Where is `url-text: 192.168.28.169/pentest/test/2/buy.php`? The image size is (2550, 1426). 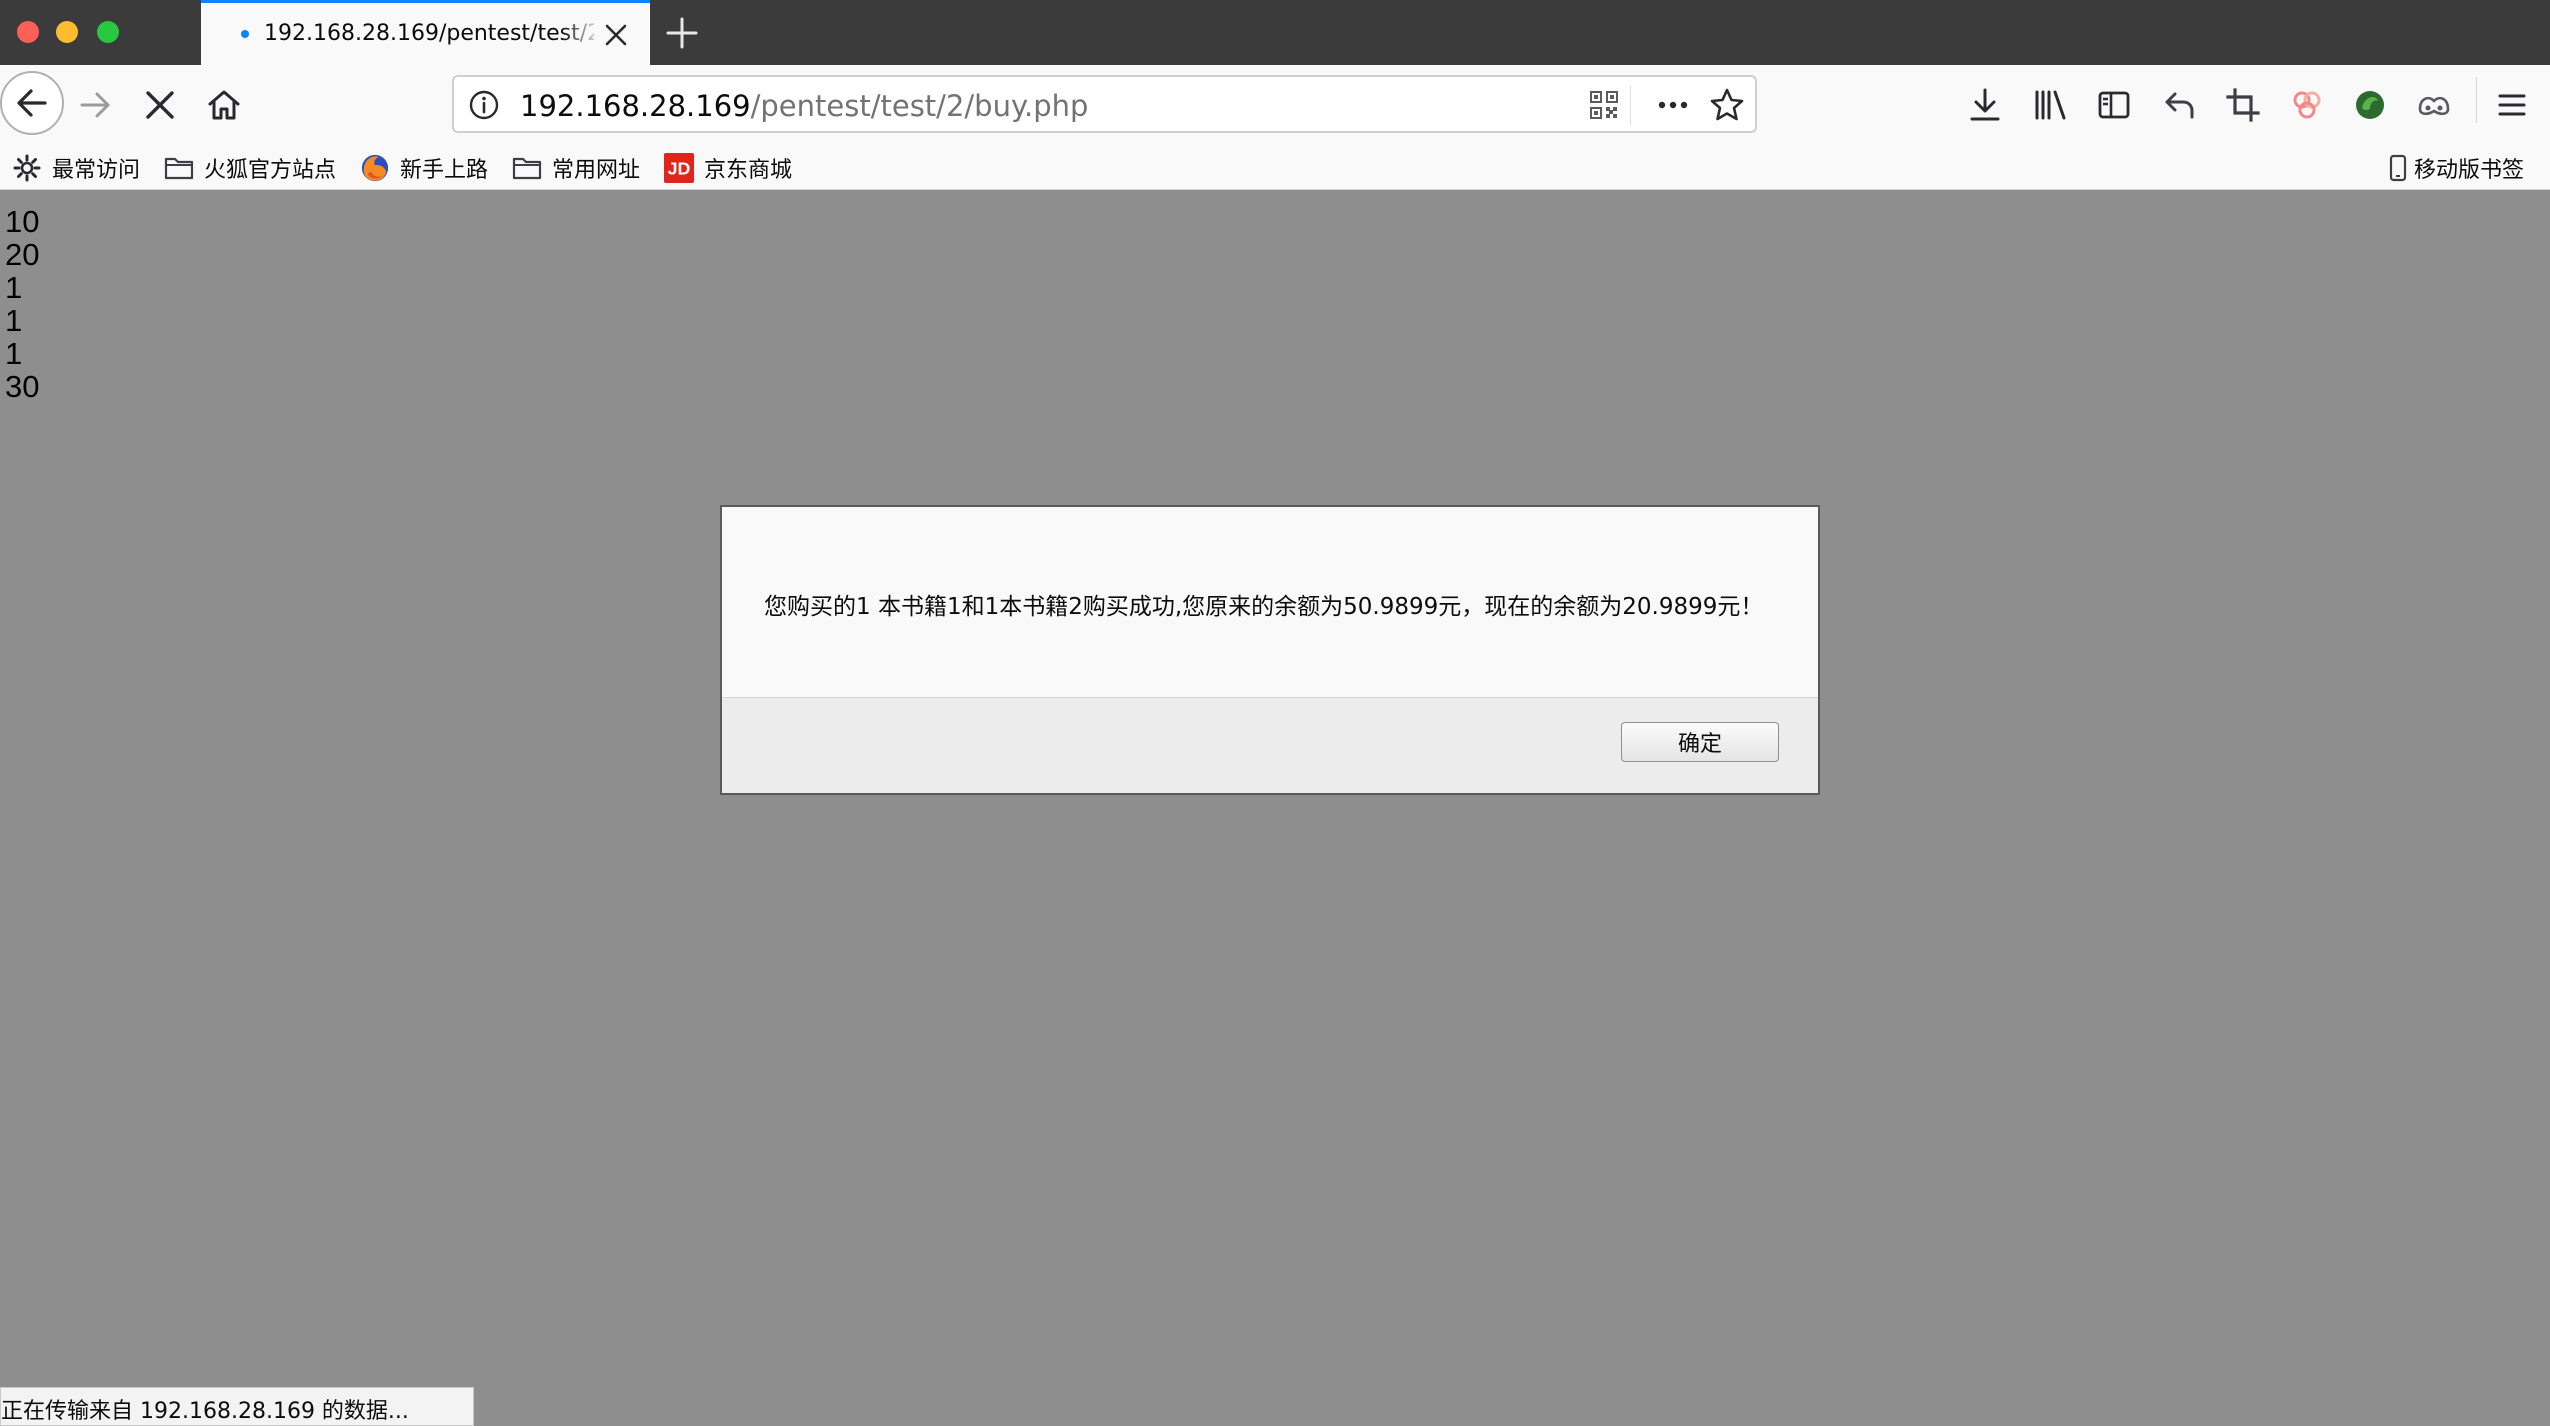 url-text: 192.168.28.169/pentest/test/2/buy.php is located at coordinates (804, 106).